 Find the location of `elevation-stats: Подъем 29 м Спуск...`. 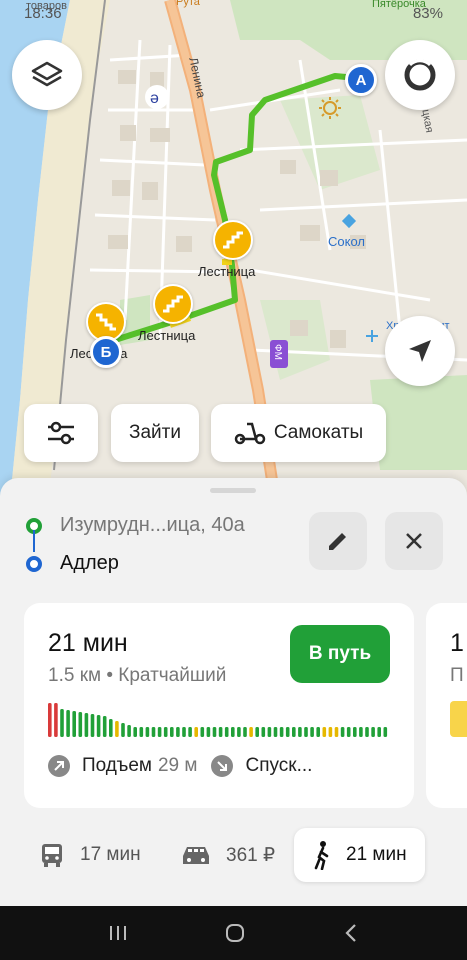

elevation-stats: Подъем 29 м Спуск... is located at coordinates (180, 766).